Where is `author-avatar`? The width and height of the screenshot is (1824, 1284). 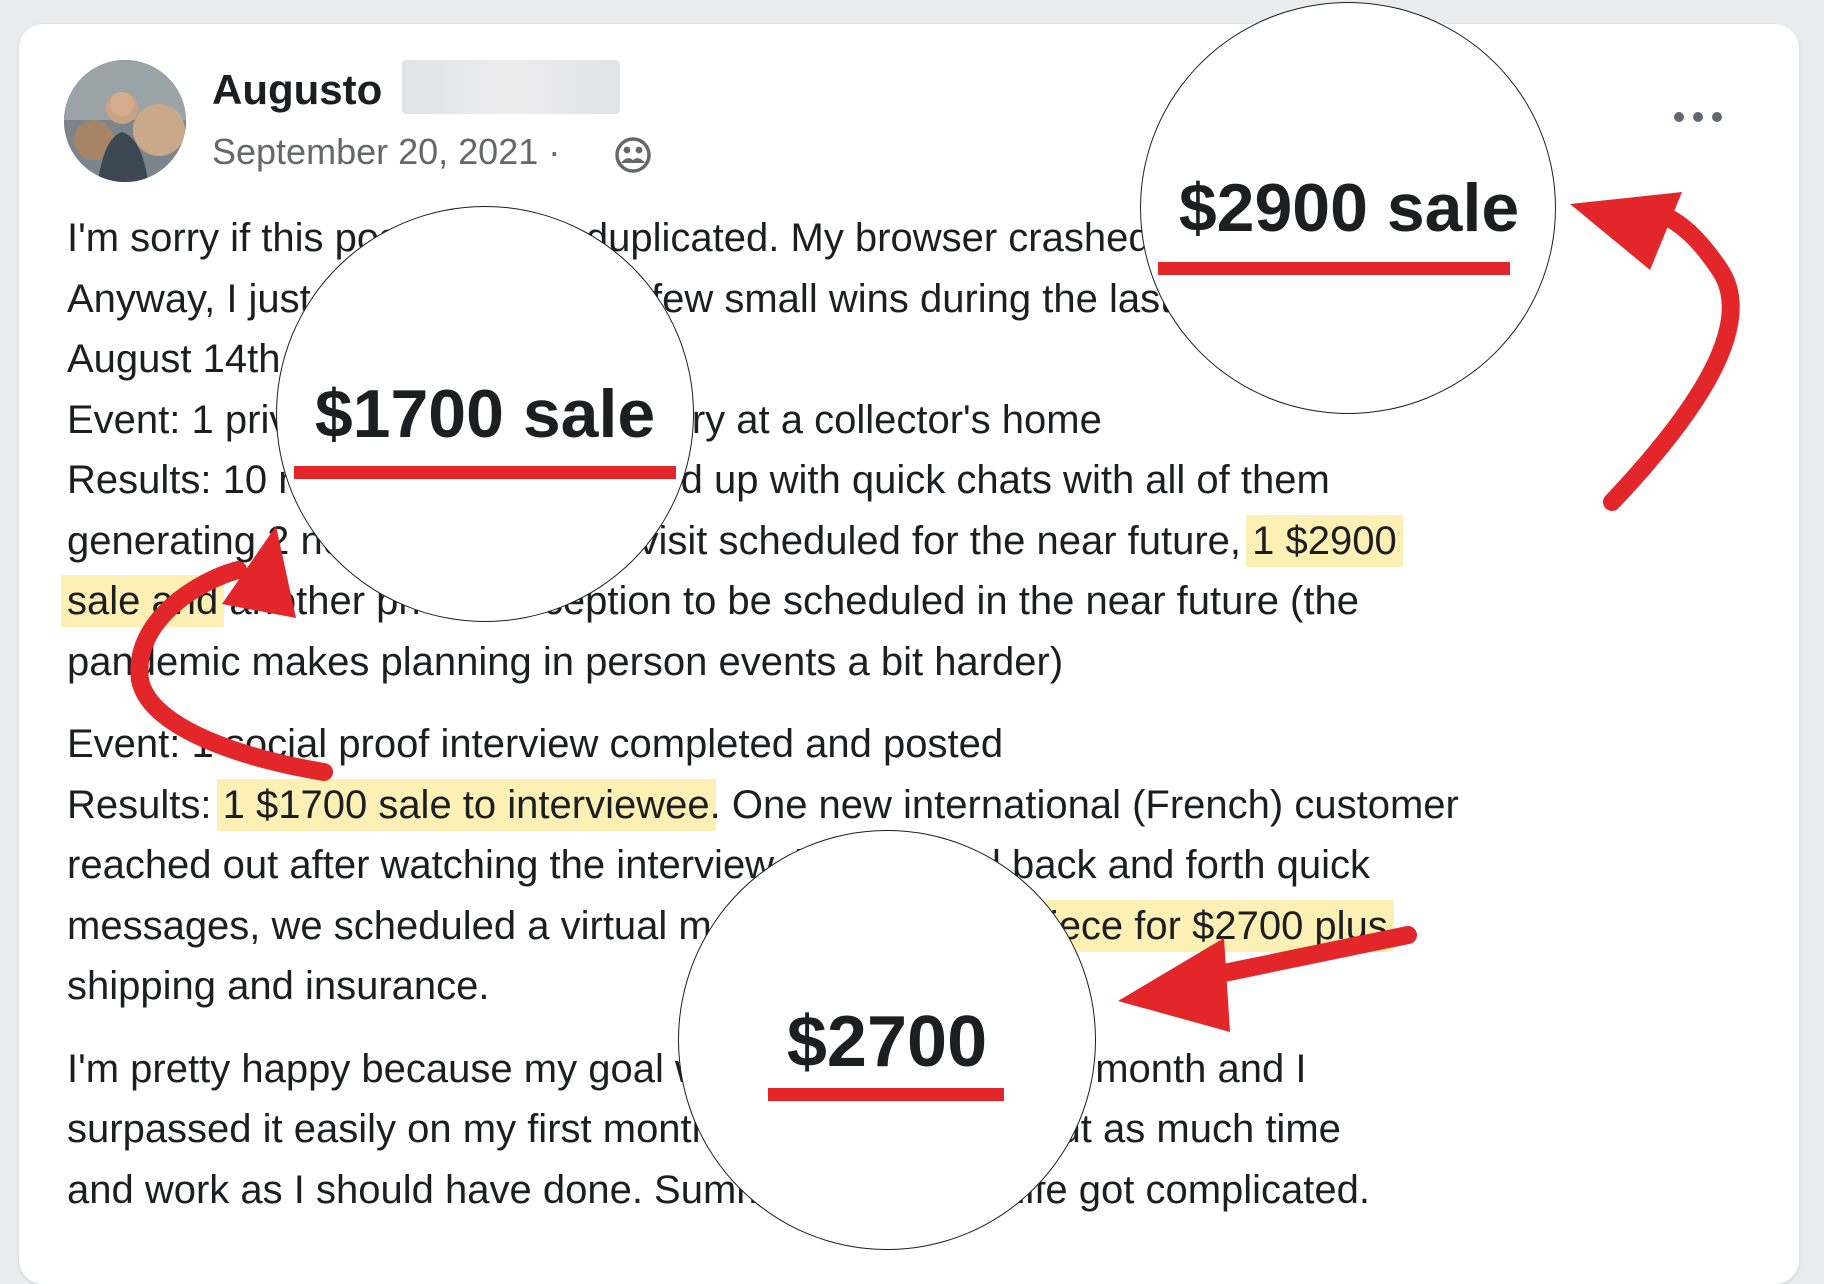 author-avatar is located at coordinates (125, 121).